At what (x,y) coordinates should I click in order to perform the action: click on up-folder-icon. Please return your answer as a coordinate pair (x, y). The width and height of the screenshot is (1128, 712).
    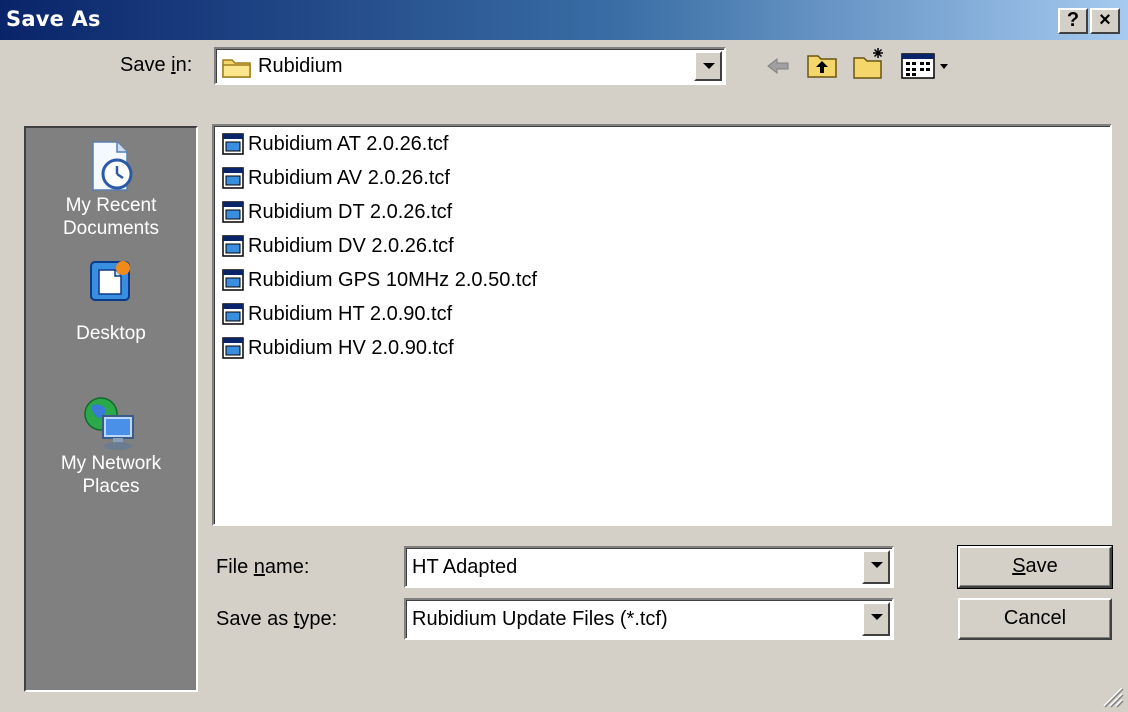
    Looking at the image, I should click on (822, 65).